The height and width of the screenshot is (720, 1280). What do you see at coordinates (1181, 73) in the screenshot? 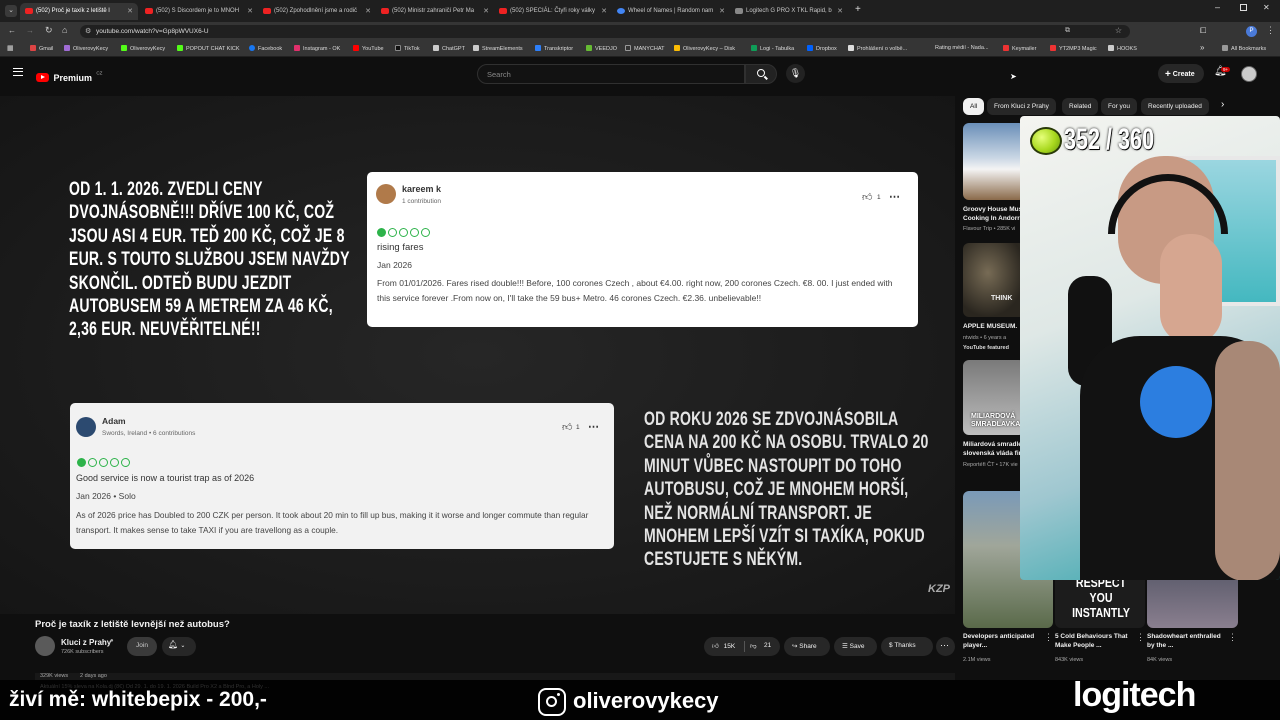
I see `create-button: + Create` at bounding box center [1181, 73].